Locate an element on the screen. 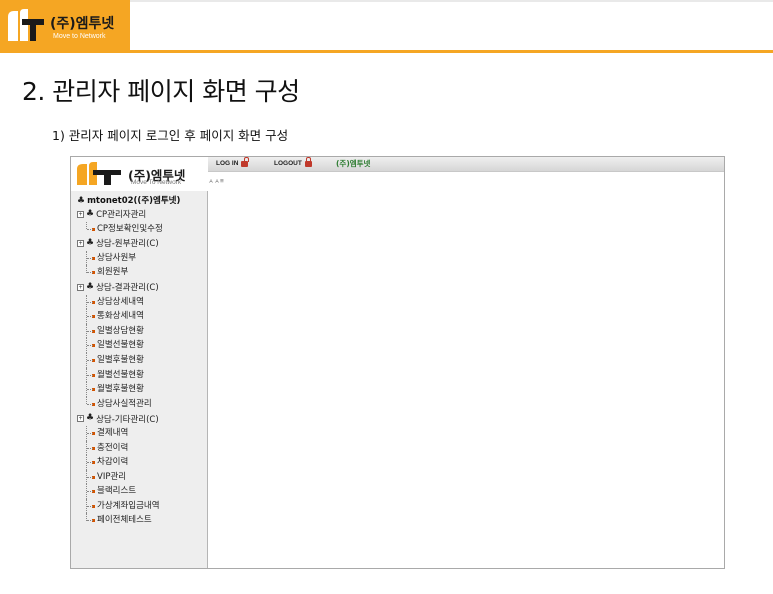  company-name: (주)엠투넷 is located at coordinates (82, 24).